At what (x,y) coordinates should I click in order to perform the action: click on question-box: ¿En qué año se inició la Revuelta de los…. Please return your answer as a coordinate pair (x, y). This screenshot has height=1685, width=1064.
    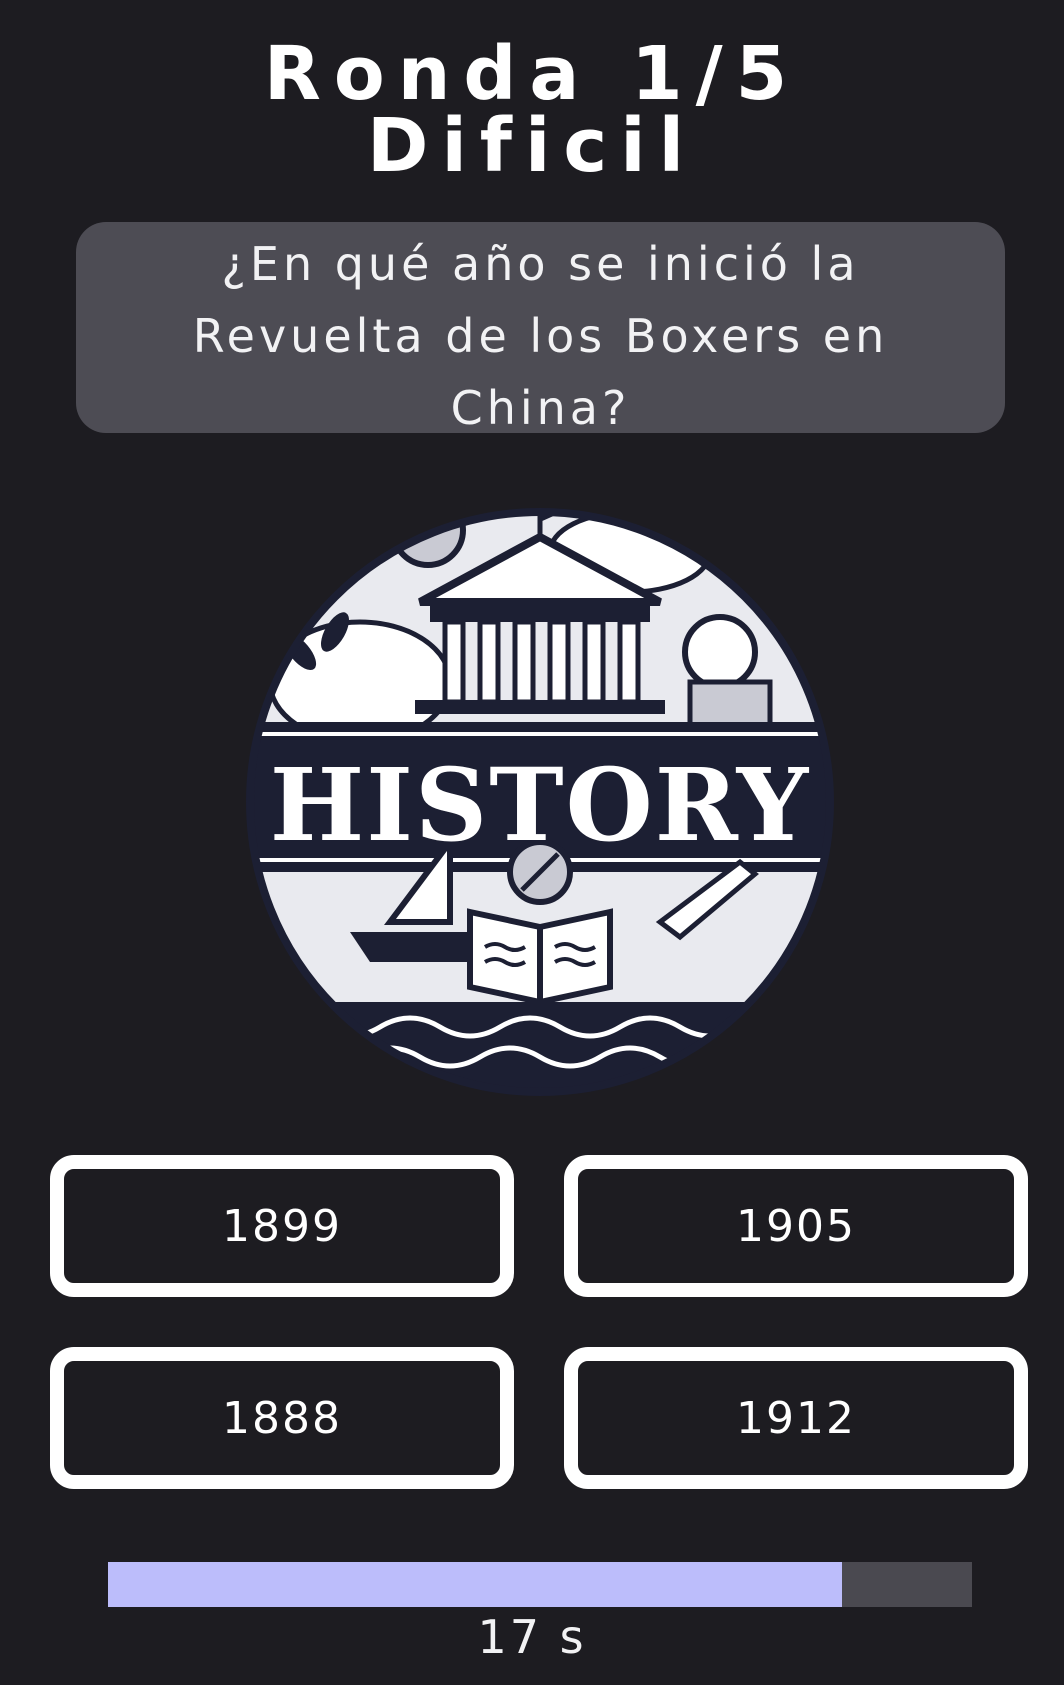
    Looking at the image, I should click on (540, 328).